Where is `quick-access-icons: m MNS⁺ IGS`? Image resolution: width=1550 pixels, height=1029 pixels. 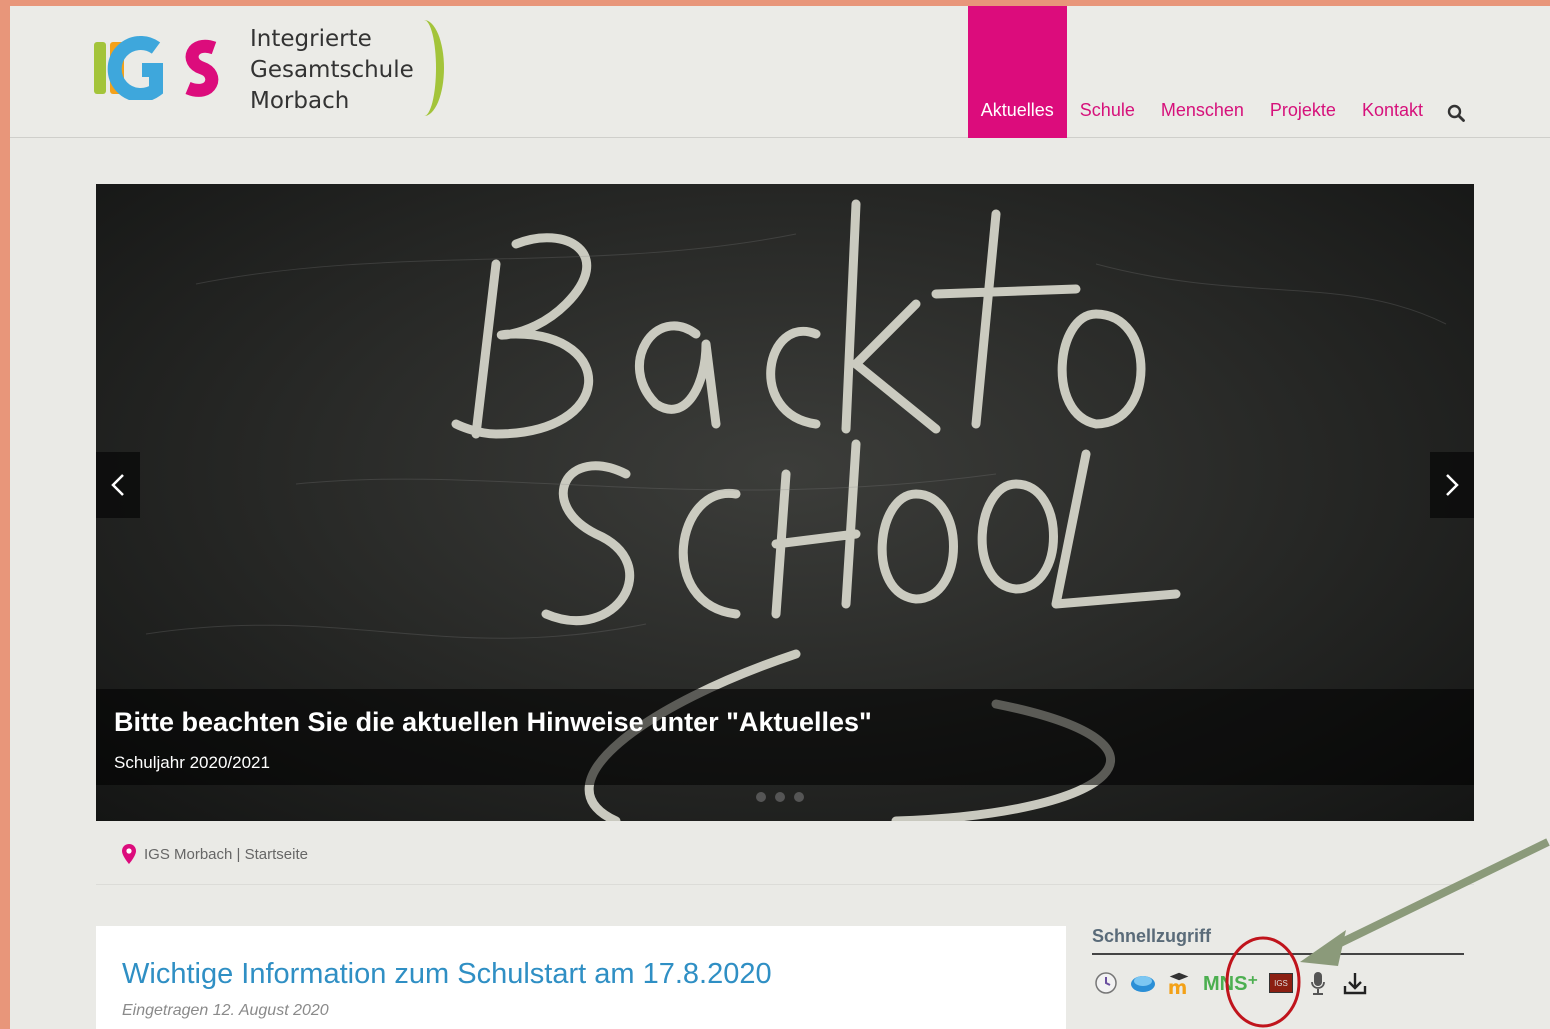 quick-access-icons: m MNS⁺ IGS is located at coordinates (1278, 983).